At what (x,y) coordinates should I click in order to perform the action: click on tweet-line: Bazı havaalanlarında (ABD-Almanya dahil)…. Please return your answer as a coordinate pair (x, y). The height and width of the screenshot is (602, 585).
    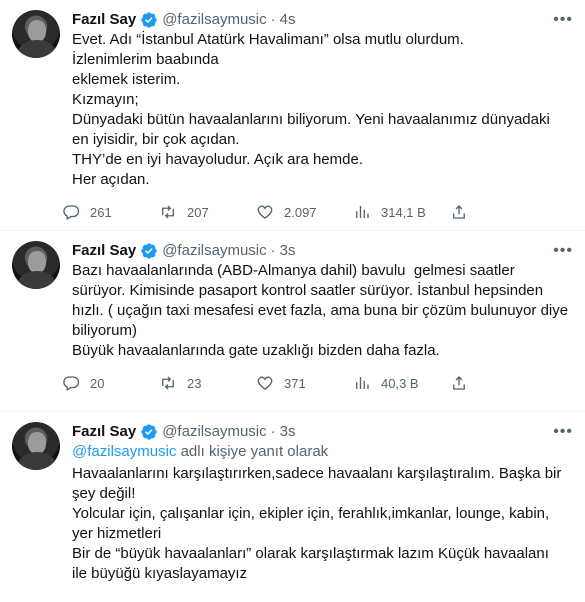
    Looking at the image, I should click on (293, 270).